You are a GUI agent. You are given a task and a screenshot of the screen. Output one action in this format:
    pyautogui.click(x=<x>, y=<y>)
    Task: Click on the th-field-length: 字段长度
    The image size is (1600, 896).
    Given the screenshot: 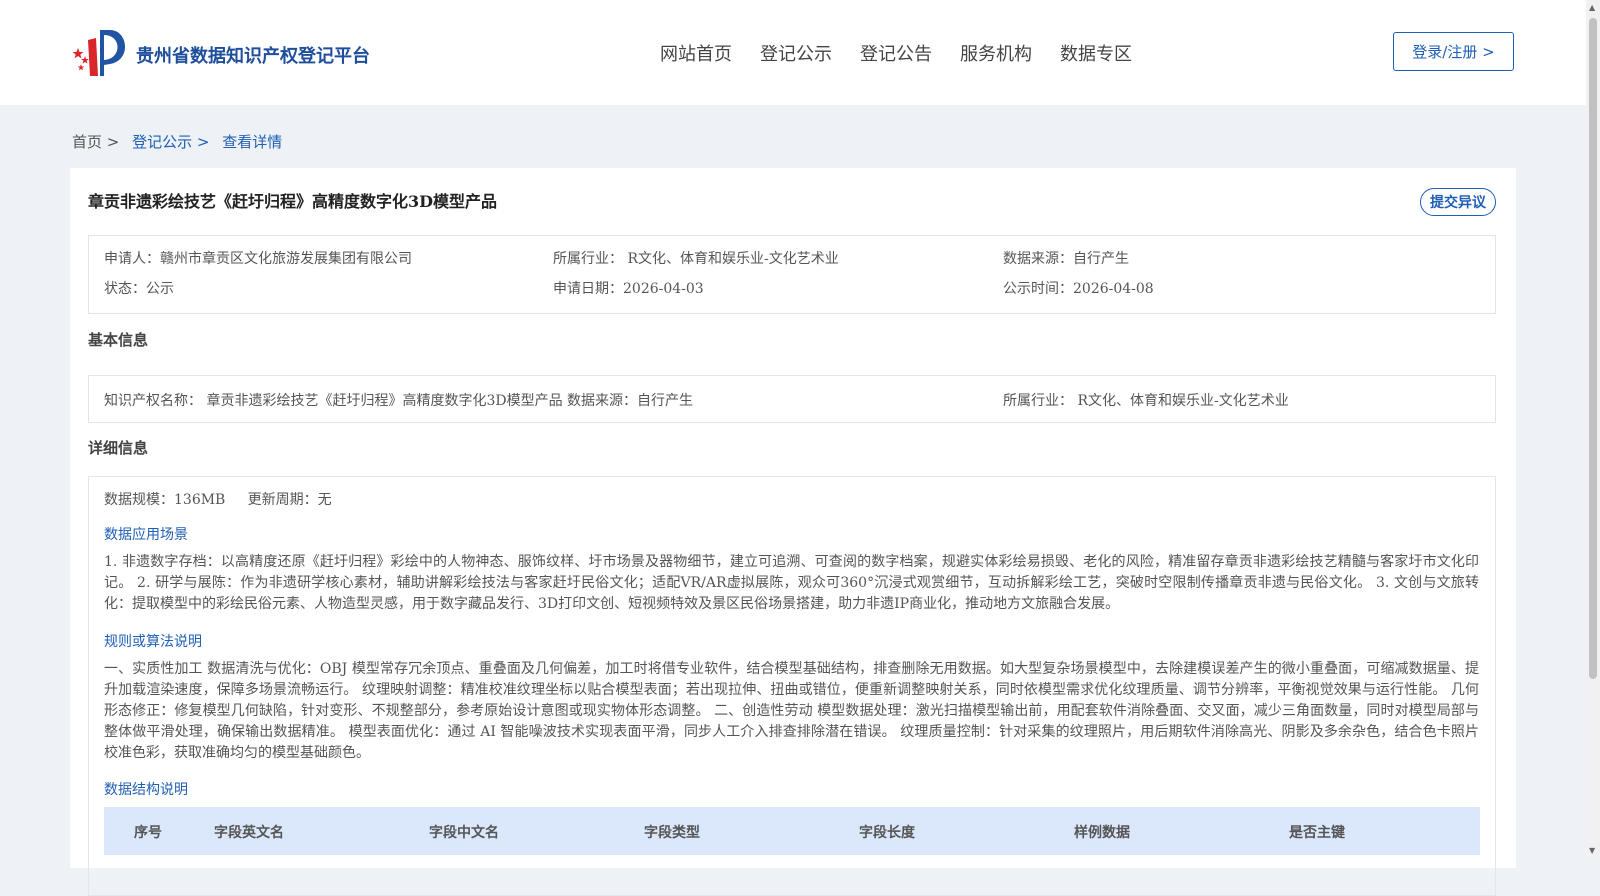 What is the action you would take?
    pyautogui.click(x=887, y=833)
    